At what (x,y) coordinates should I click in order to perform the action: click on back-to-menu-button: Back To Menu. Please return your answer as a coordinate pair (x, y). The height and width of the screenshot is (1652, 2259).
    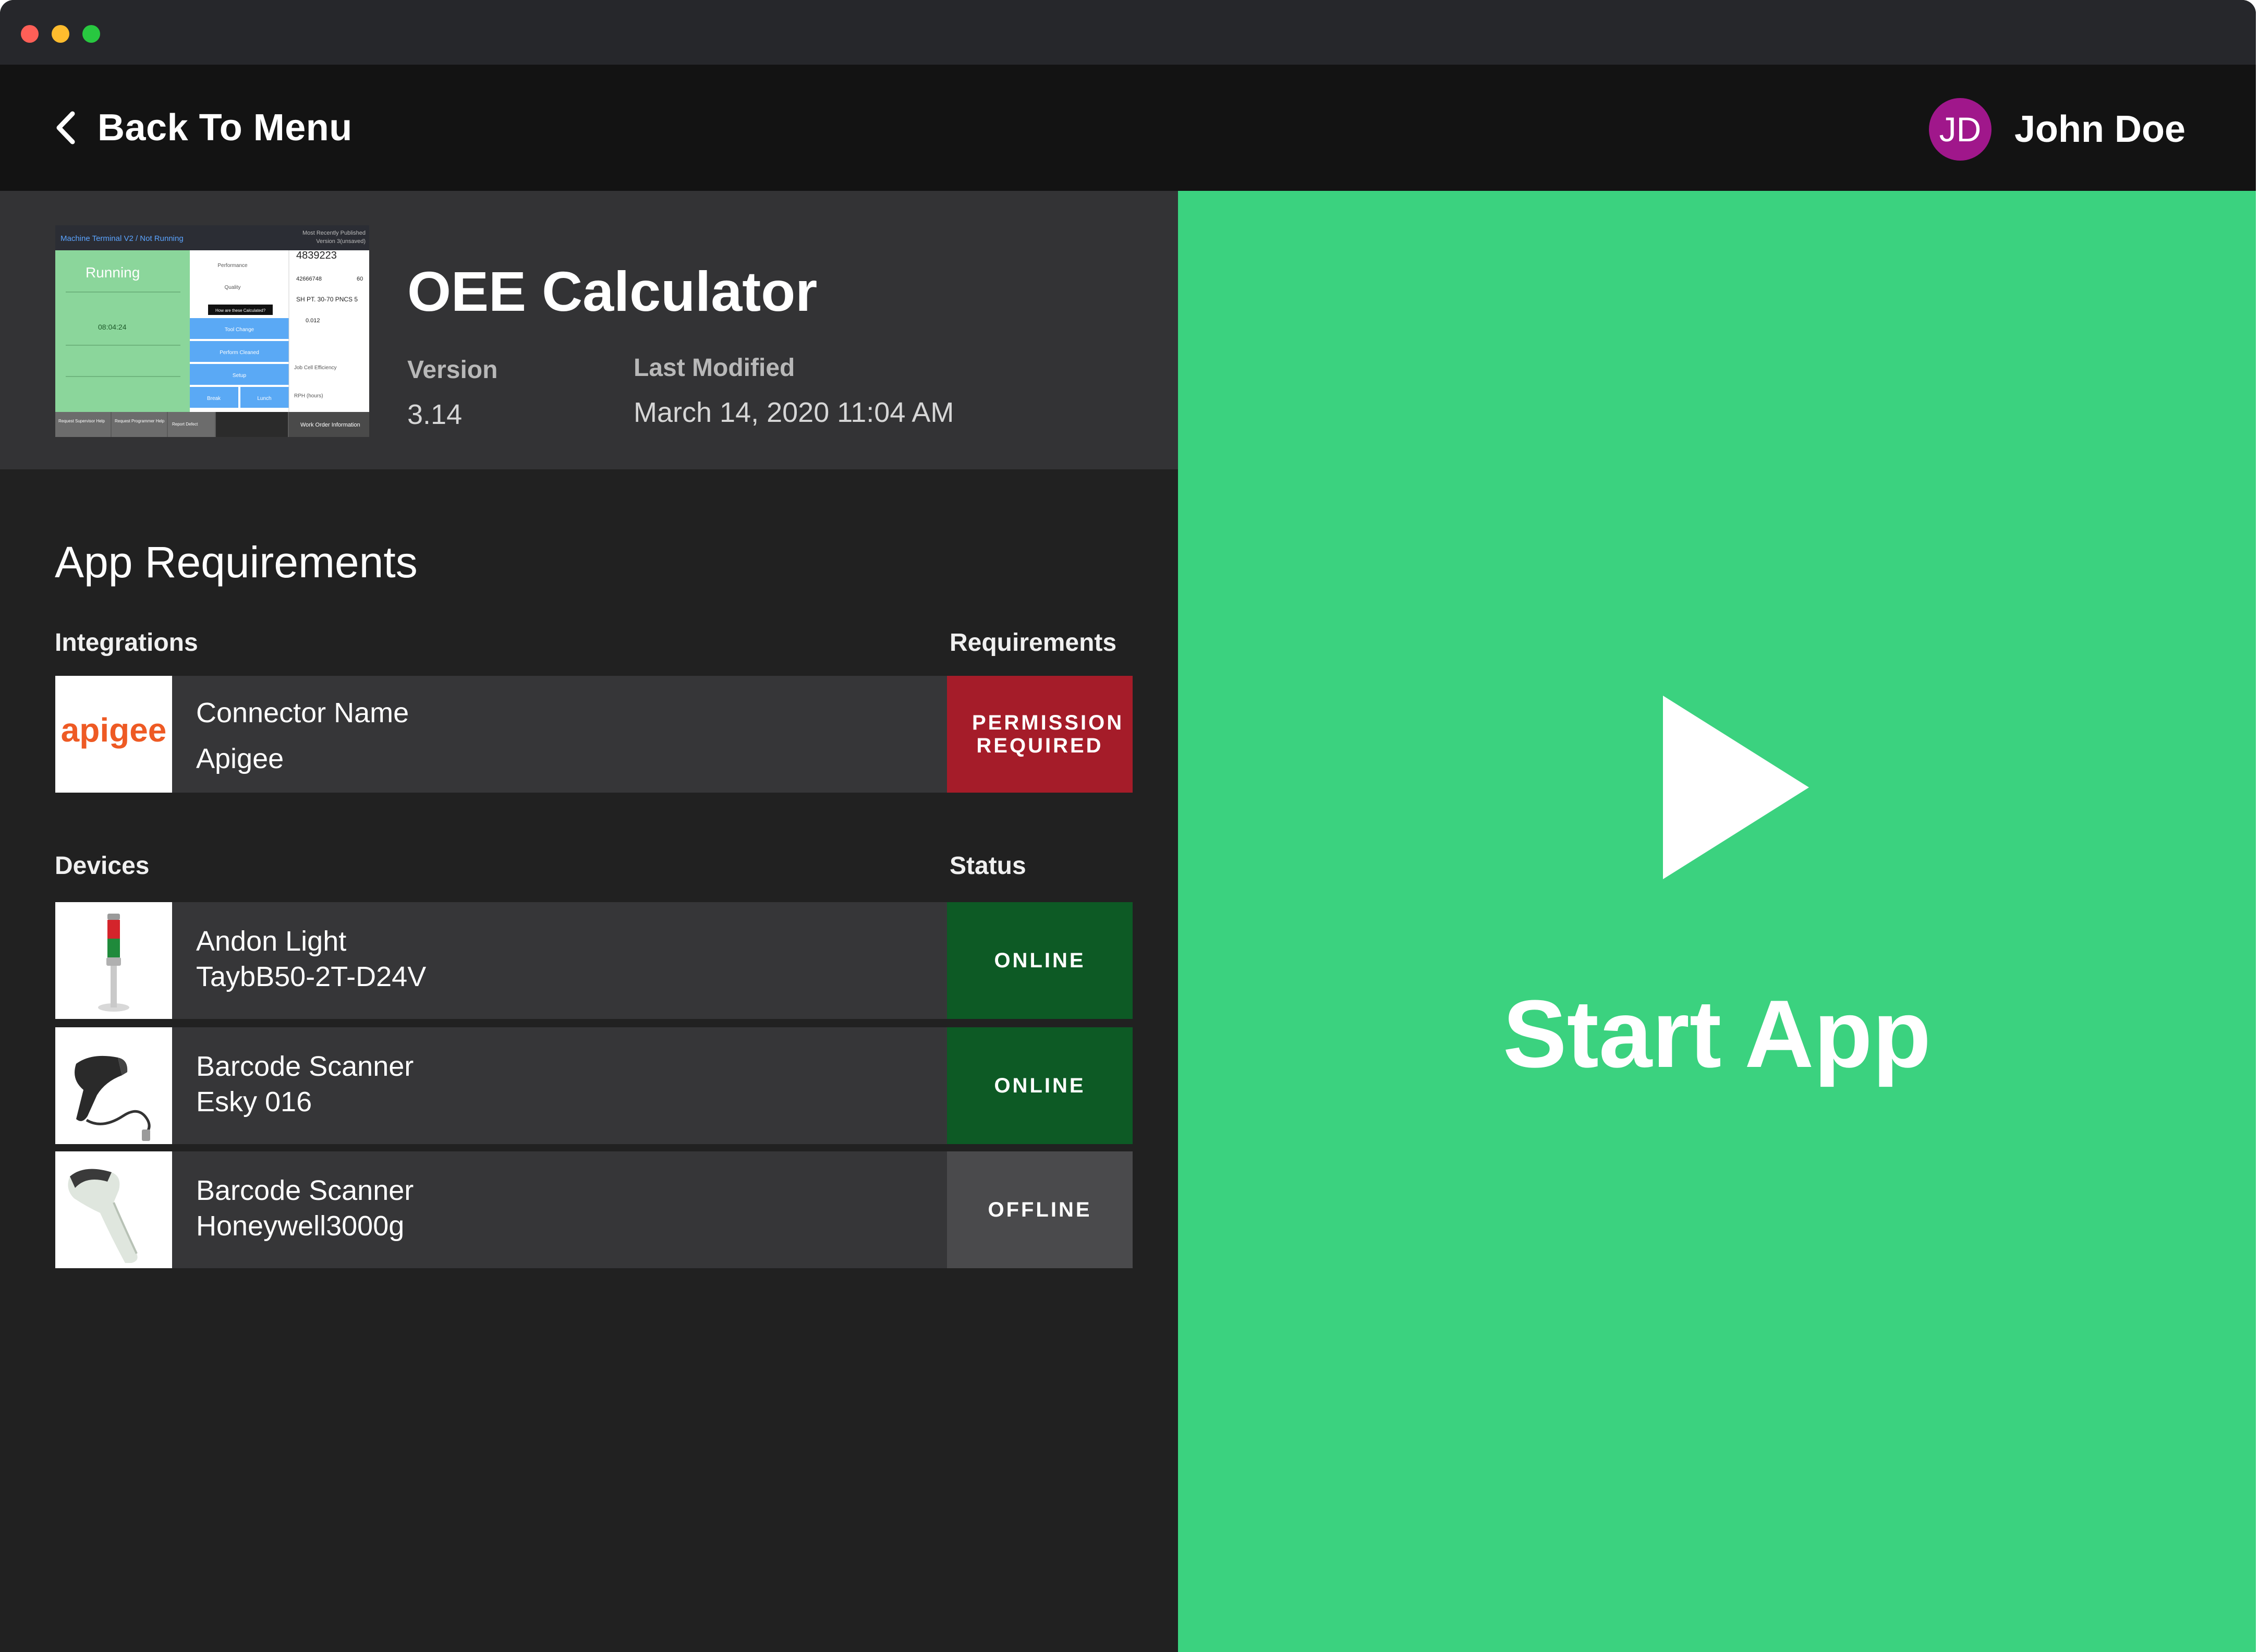
    Looking at the image, I should click on (204, 128).